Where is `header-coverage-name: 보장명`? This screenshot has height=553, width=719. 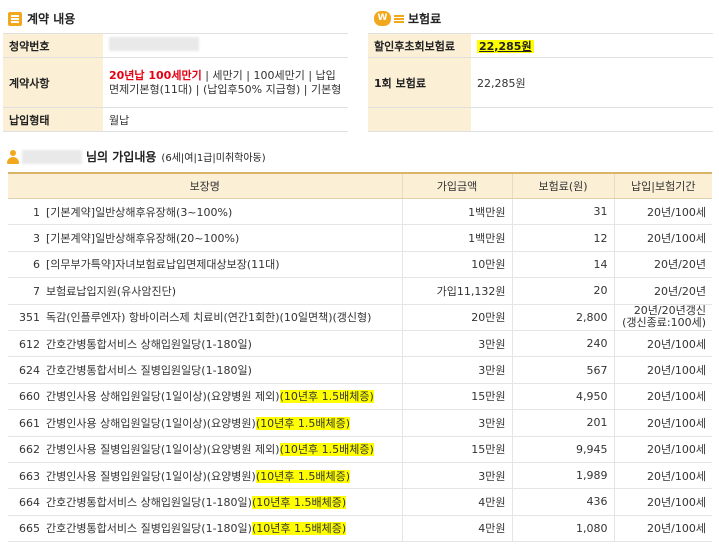 header-coverage-name: 보장명 is located at coordinates (205, 185).